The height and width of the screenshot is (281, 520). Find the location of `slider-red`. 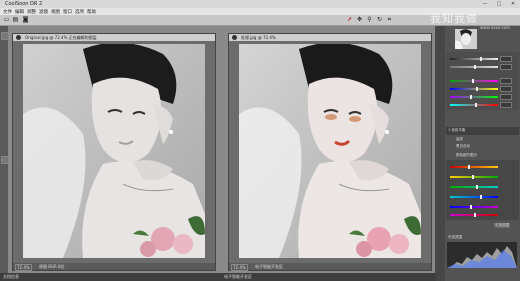

slider-red is located at coordinates (474, 167).